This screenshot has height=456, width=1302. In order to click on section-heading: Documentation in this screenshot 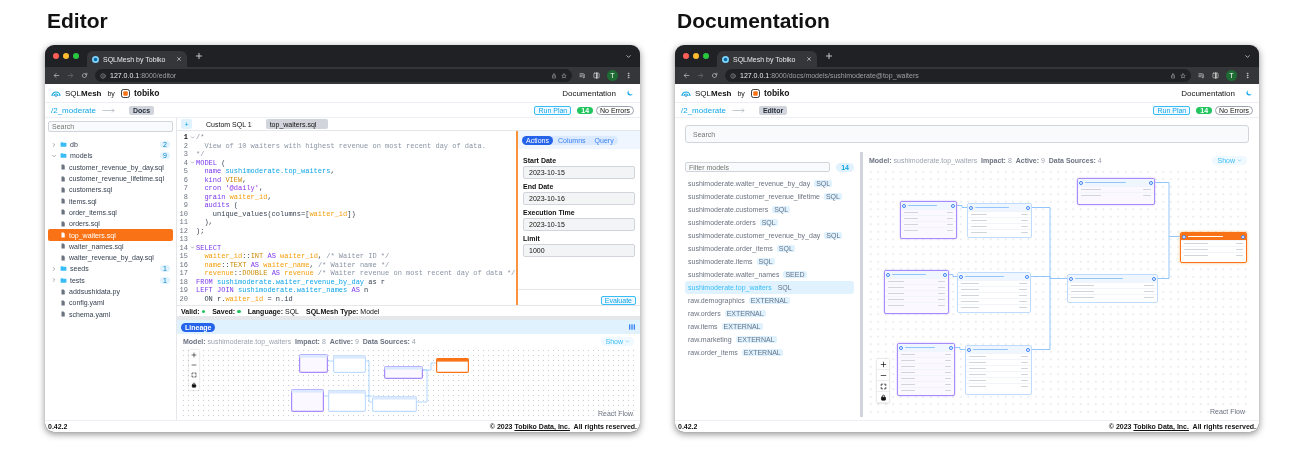, I will do `click(753, 21)`.